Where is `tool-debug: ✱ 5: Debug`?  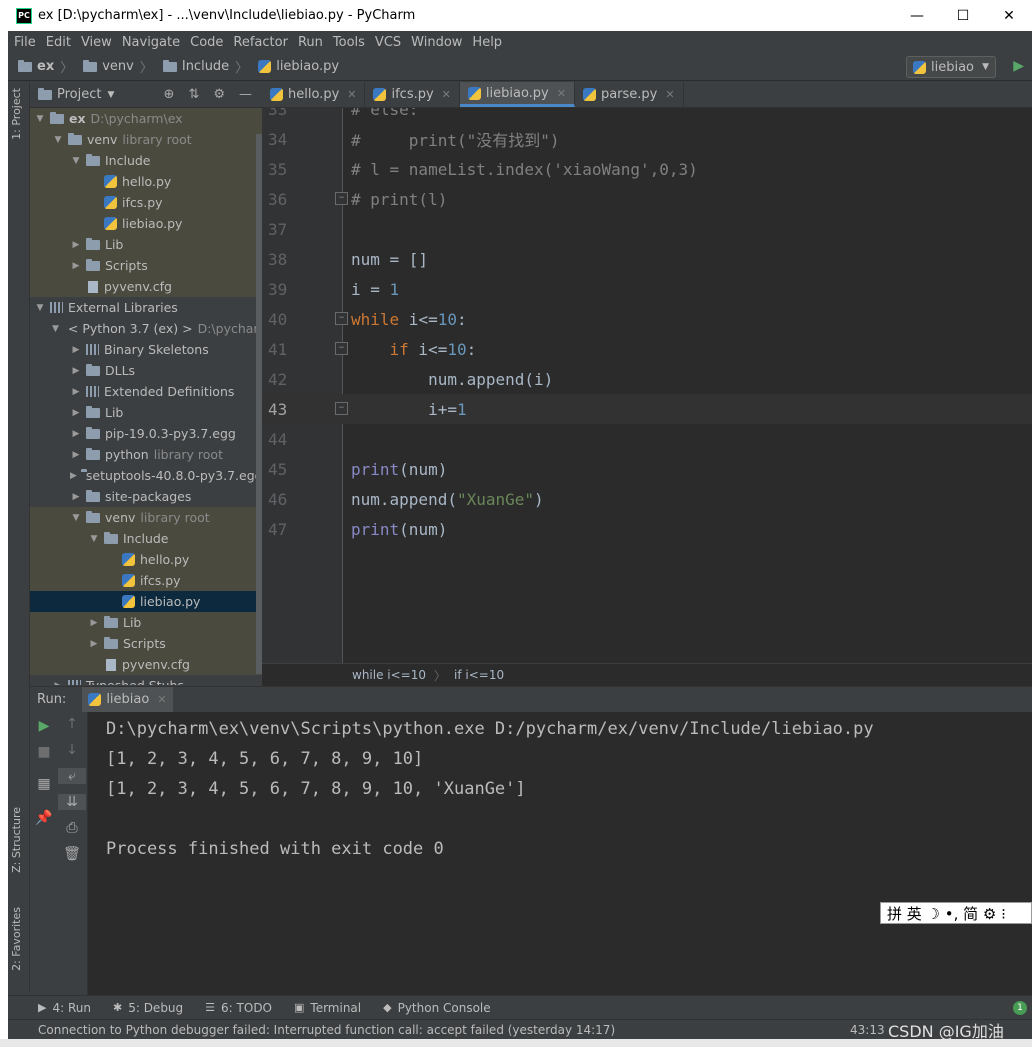 tool-debug: ✱ 5: Debug is located at coordinates (148, 1008).